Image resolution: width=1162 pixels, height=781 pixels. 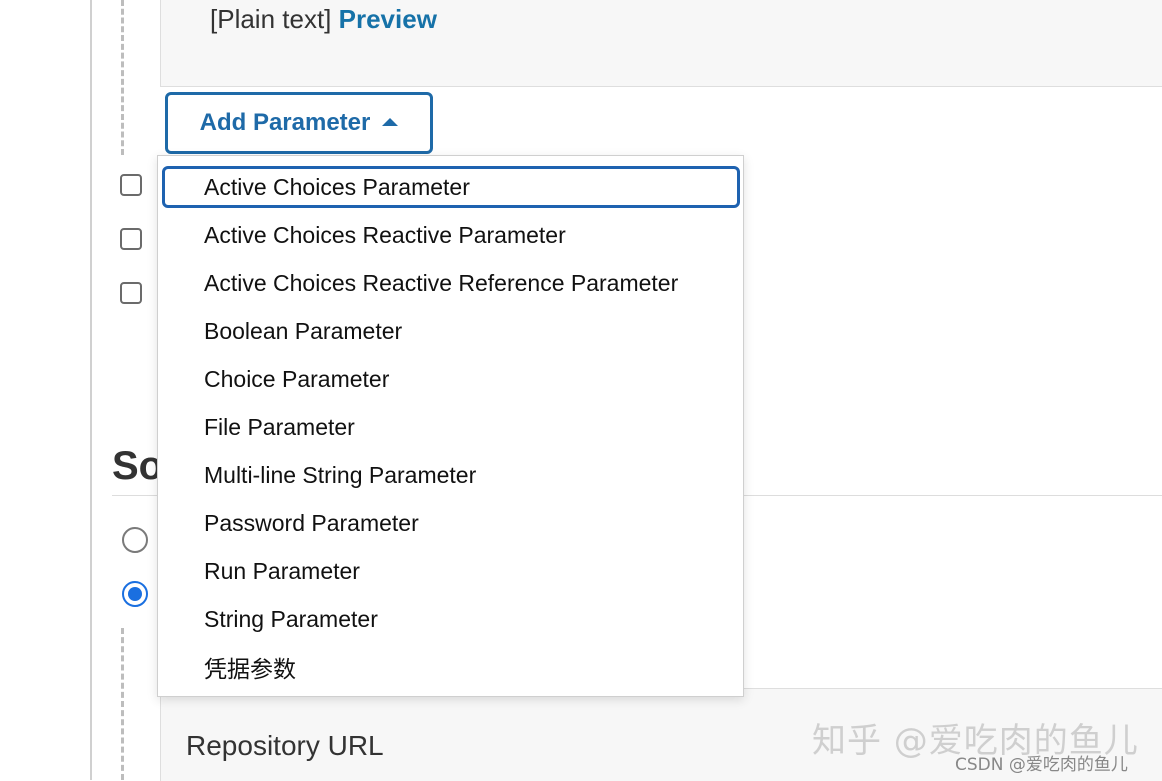 What do you see at coordinates (388, 19) in the screenshot?
I see `preview-link: Preview` at bounding box center [388, 19].